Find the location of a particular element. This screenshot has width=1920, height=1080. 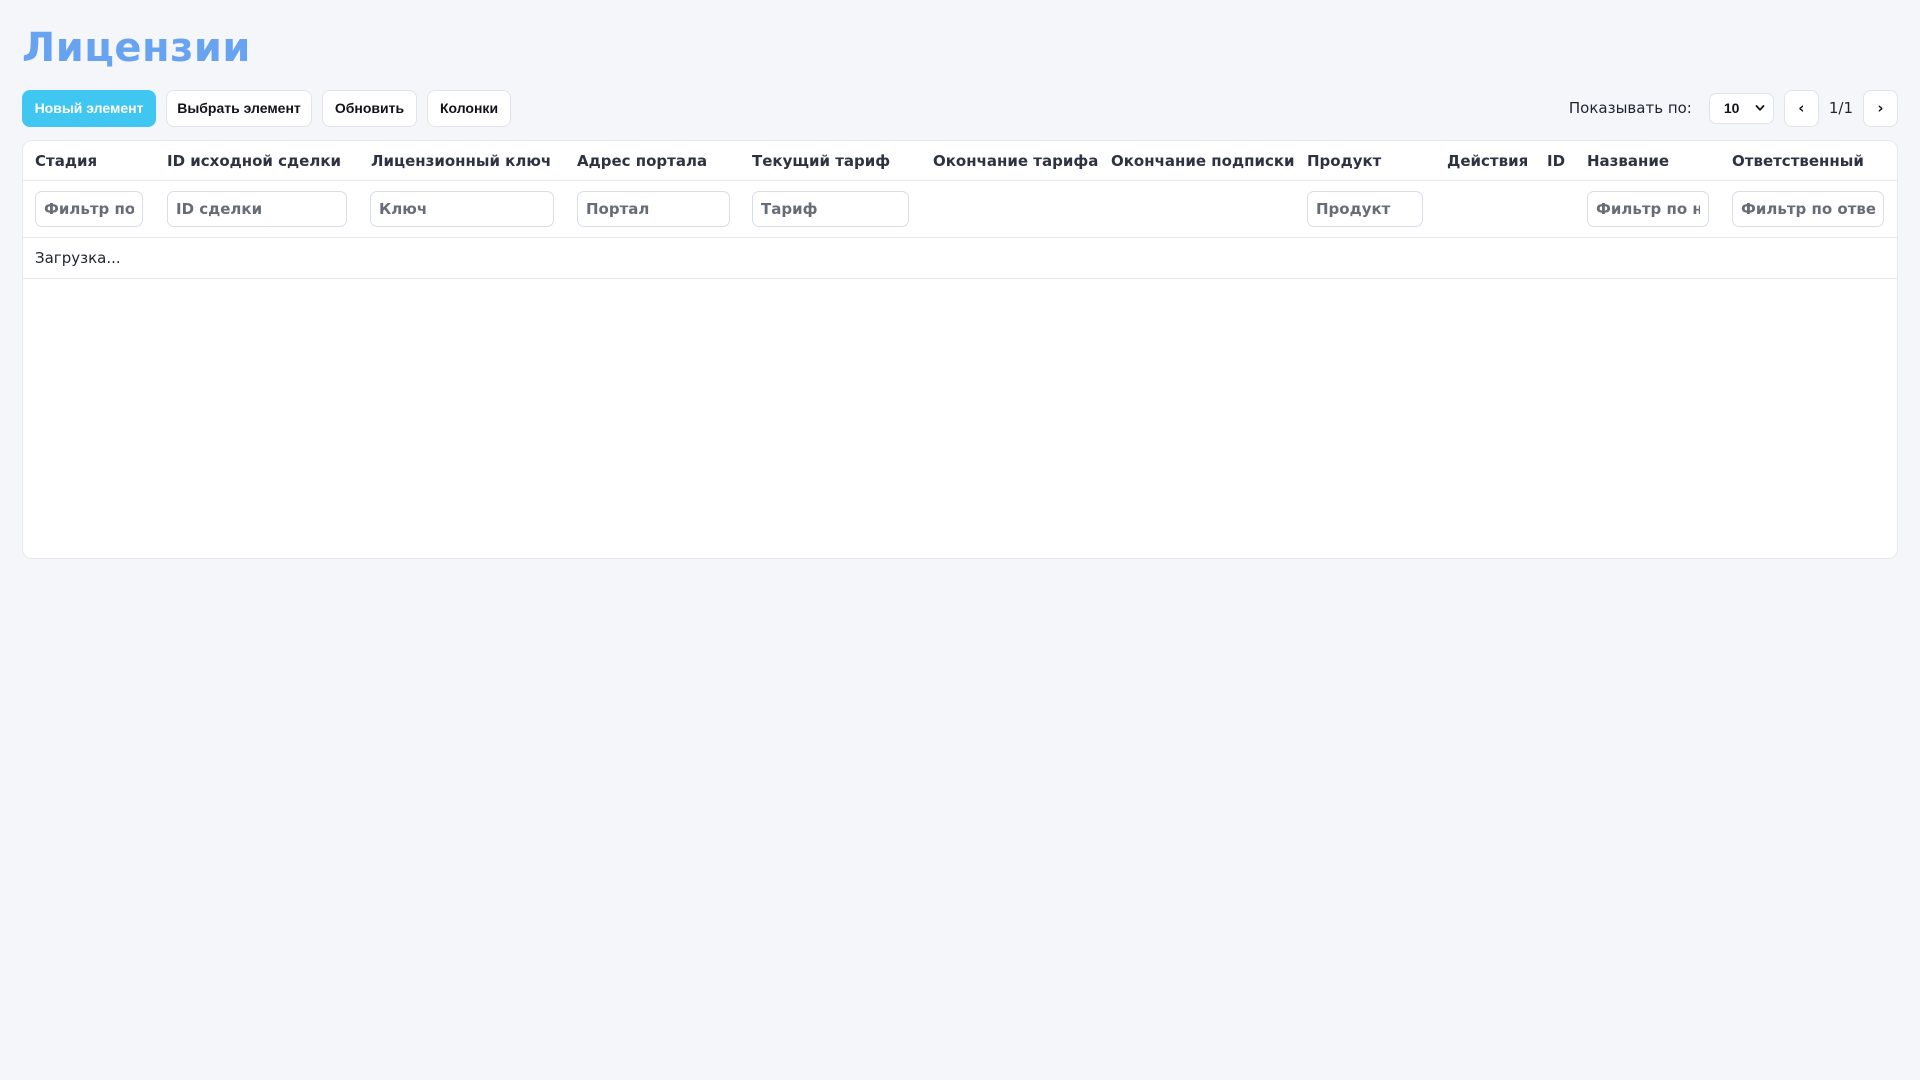

deal-id-filter-input is located at coordinates (257, 209).